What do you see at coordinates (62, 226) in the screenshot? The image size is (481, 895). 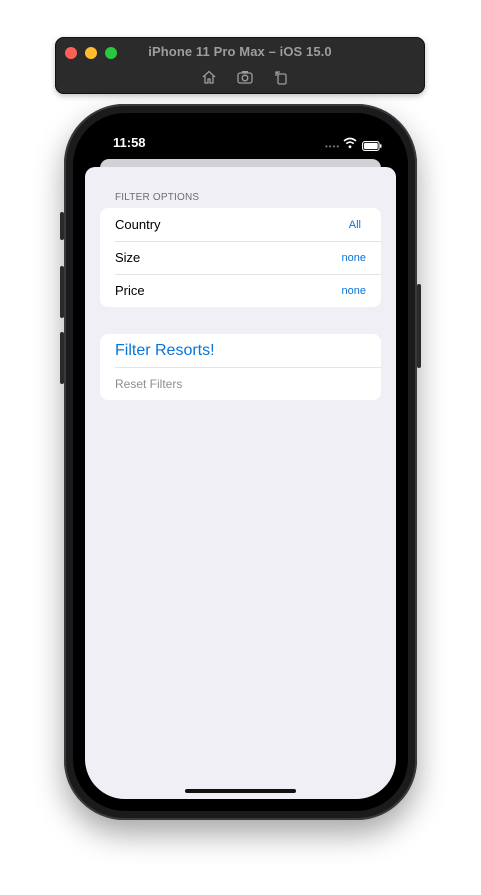 I see `mute-switch` at bounding box center [62, 226].